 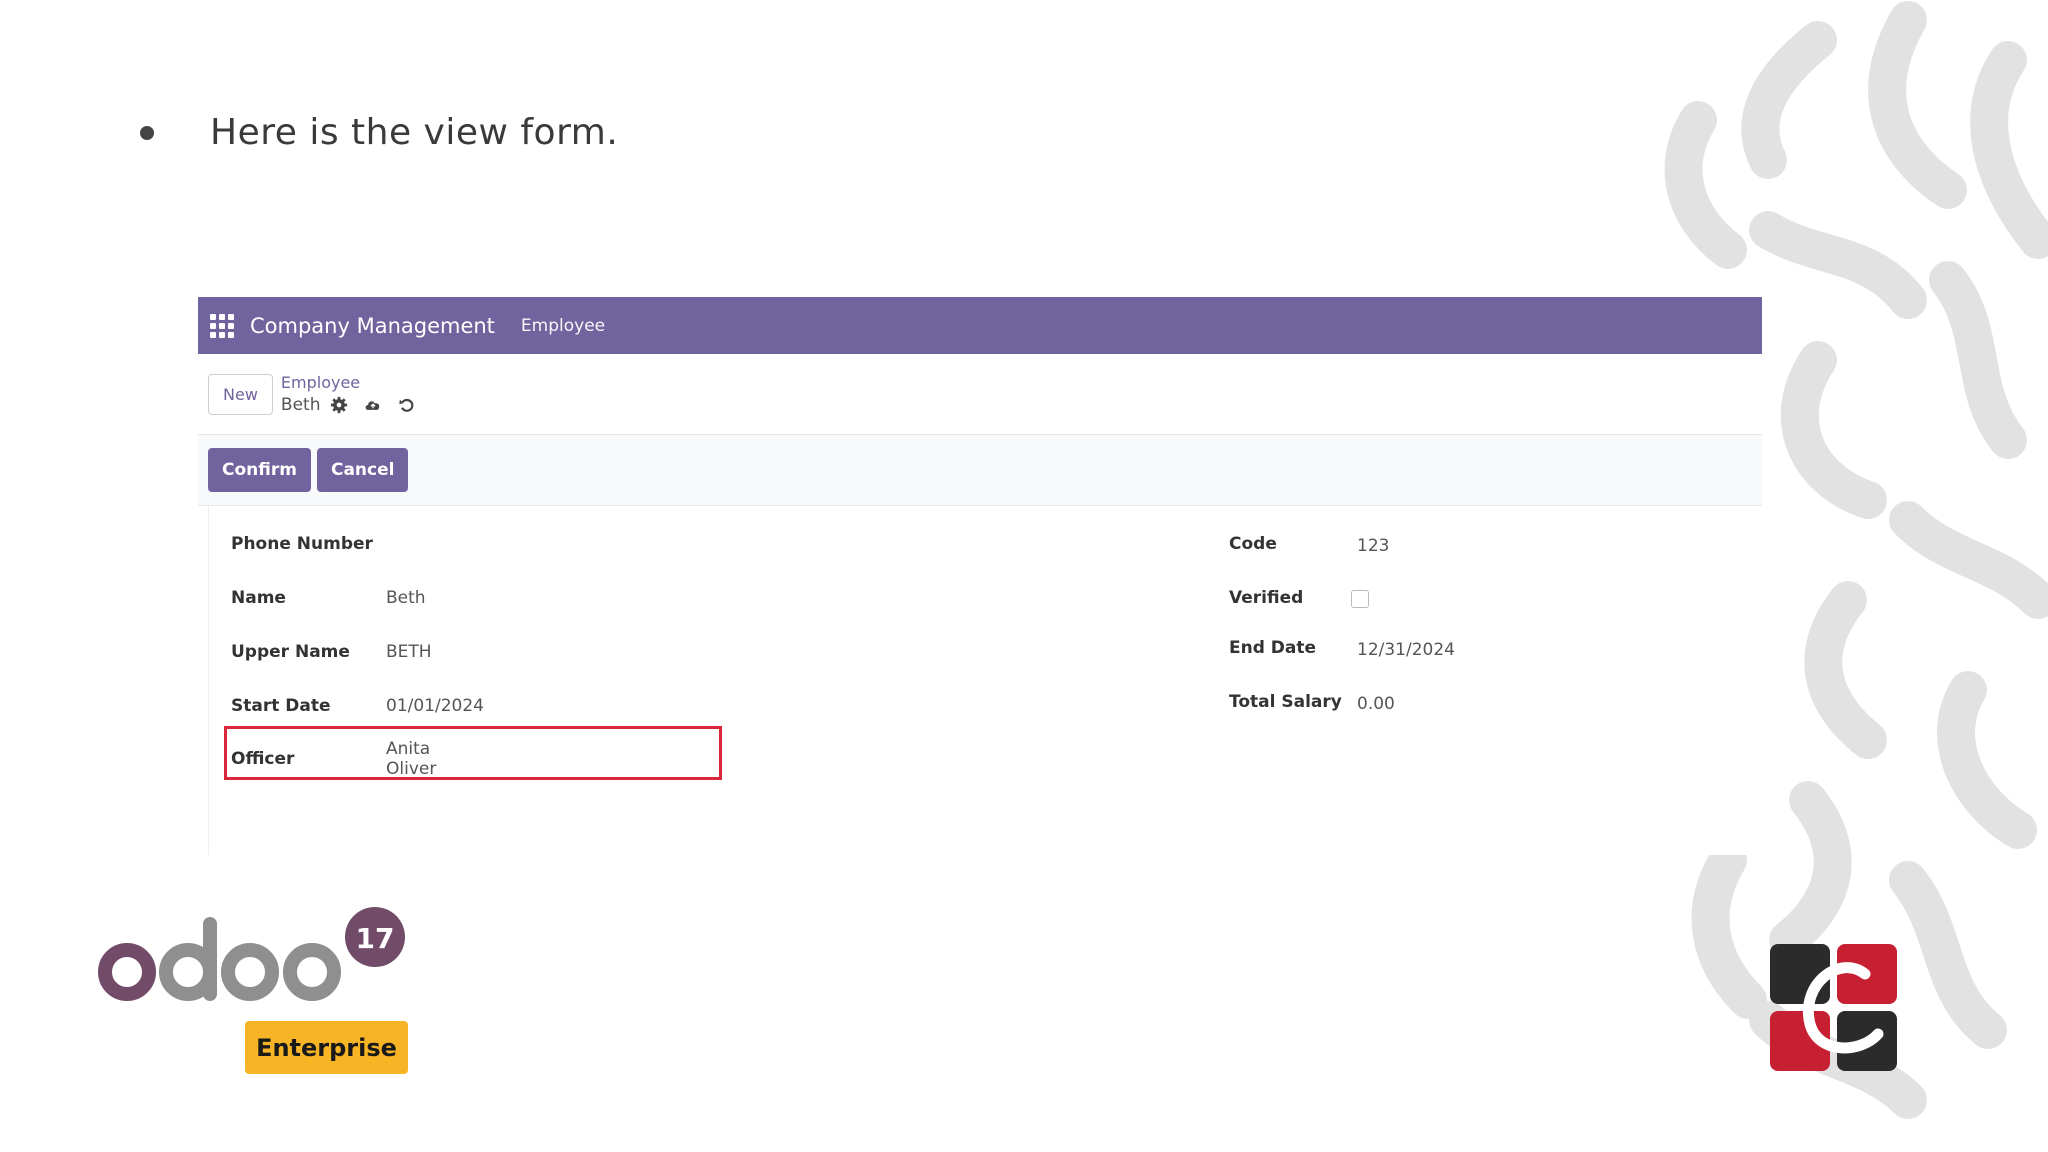 What do you see at coordinates (259, 470) in the screenshot?
I see `confirm-button: Confirm` at bounding box center [259, 470].